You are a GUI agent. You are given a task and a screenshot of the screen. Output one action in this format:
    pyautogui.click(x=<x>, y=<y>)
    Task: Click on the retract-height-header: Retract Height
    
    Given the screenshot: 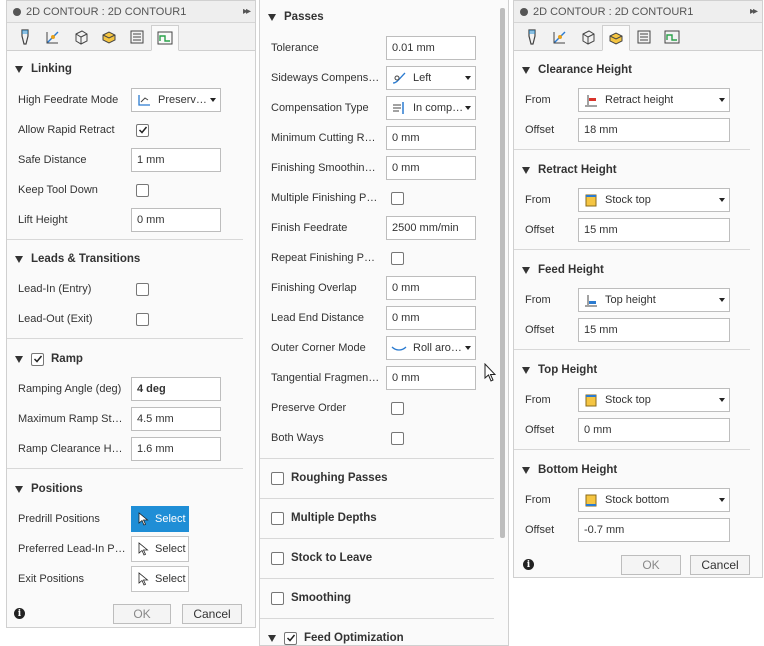 What is the action you would take?
    pyautogui.click(x=638, y=170)
    